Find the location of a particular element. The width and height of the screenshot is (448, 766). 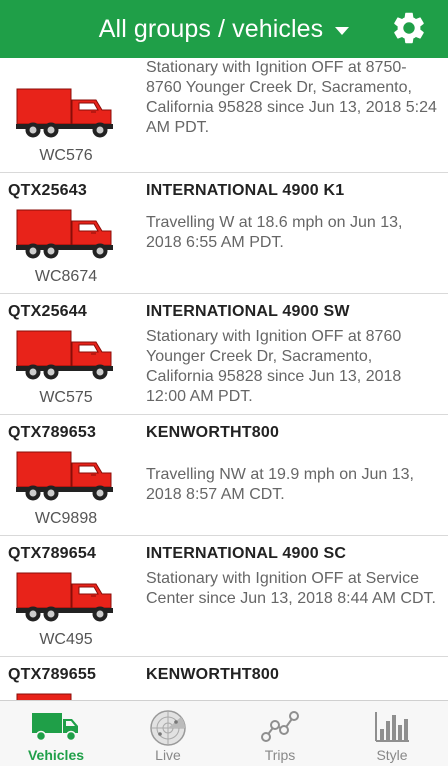

vehicle-name: INTERNATIONAL 4900 SW is located at coordinates (248, 311).